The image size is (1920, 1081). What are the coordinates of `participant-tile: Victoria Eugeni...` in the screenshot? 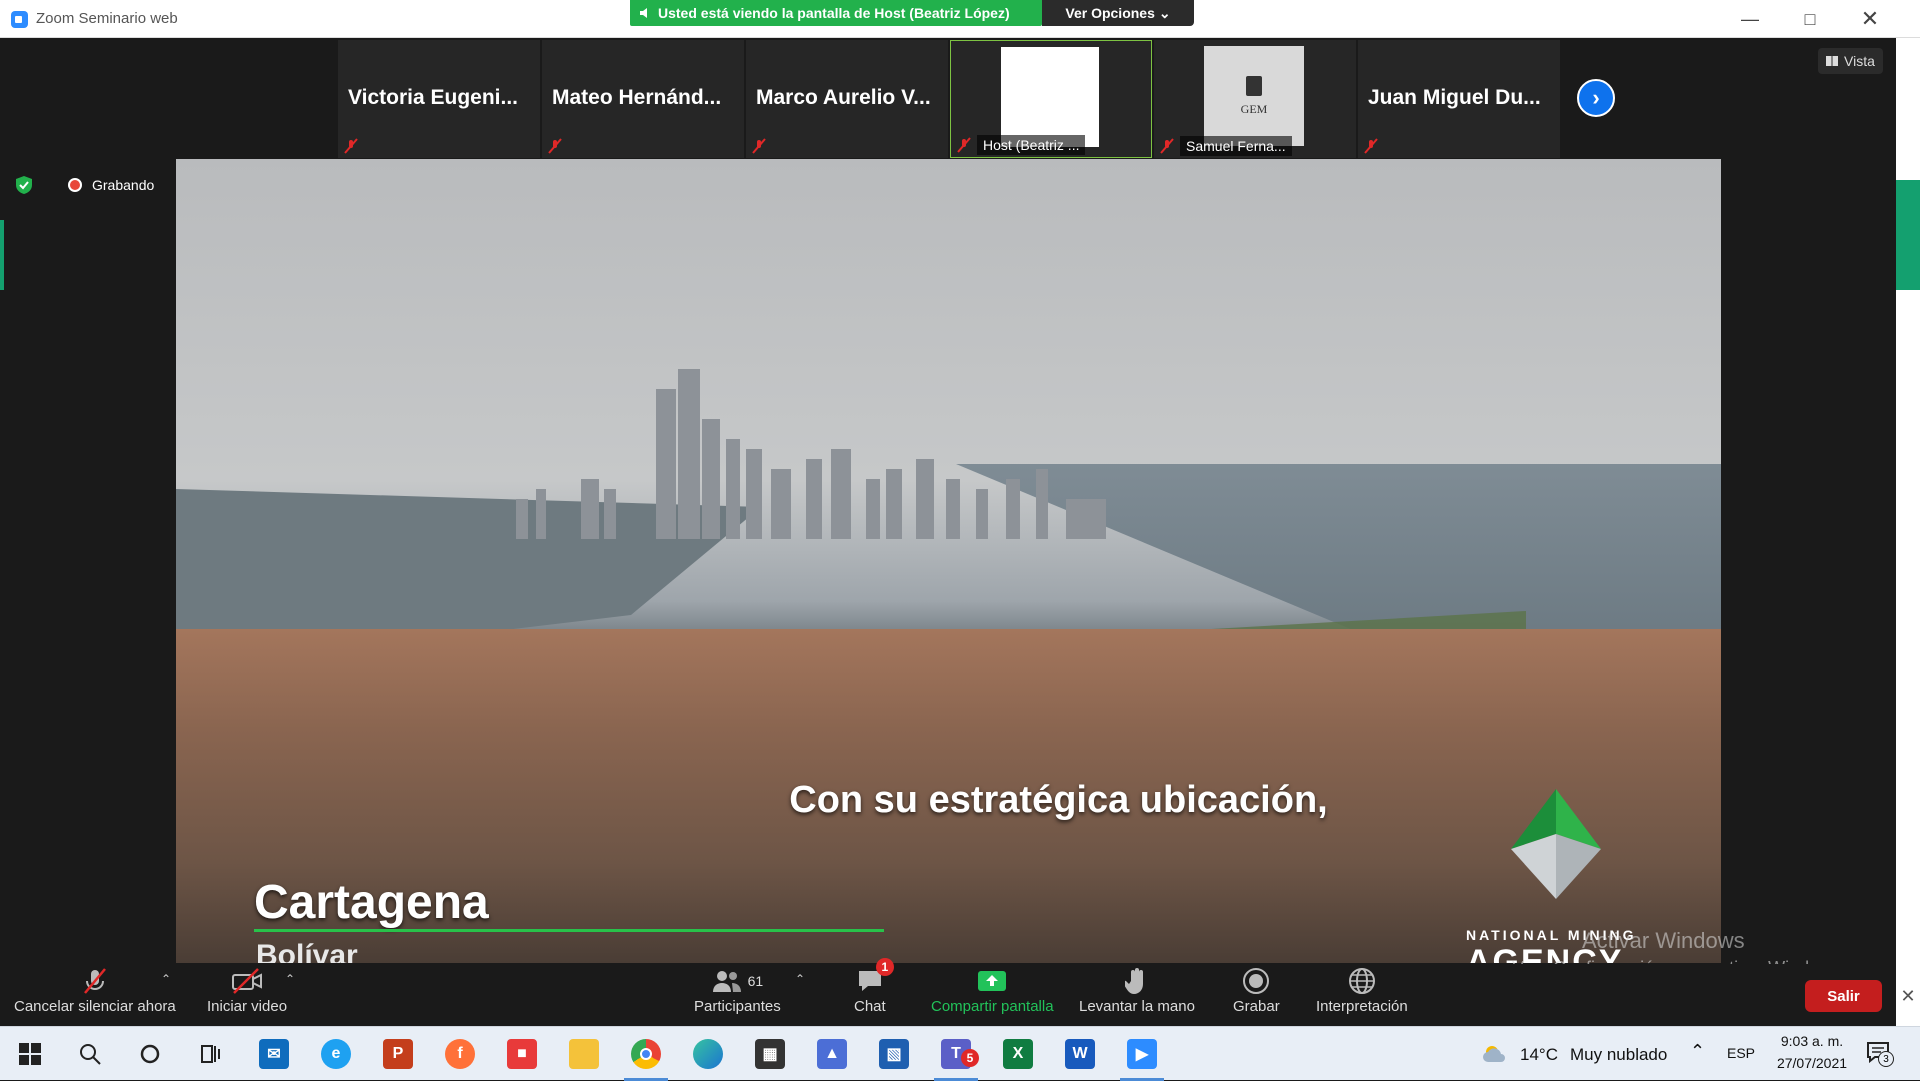 It's located at (439, 99).